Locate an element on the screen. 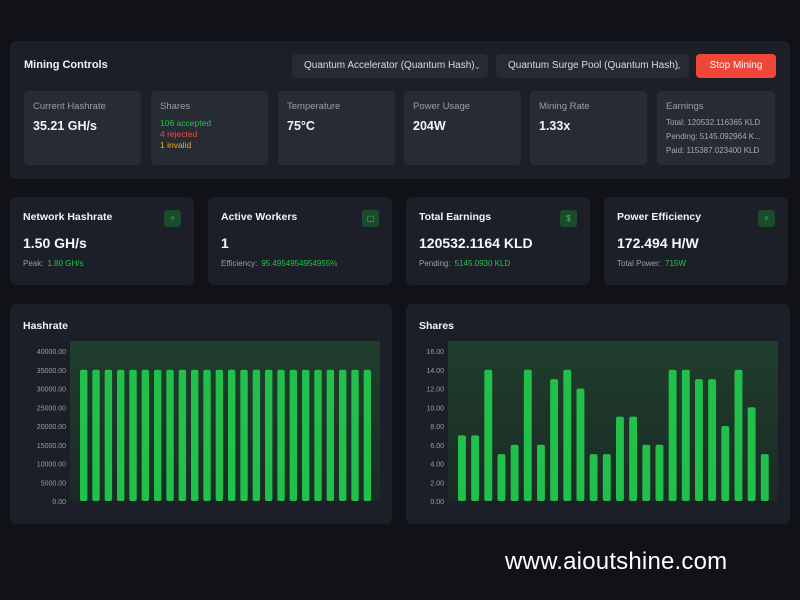 The width and height of the screenshot is (800, 600). y-tick-label: 6.00 is located at coordinates (437, 446).